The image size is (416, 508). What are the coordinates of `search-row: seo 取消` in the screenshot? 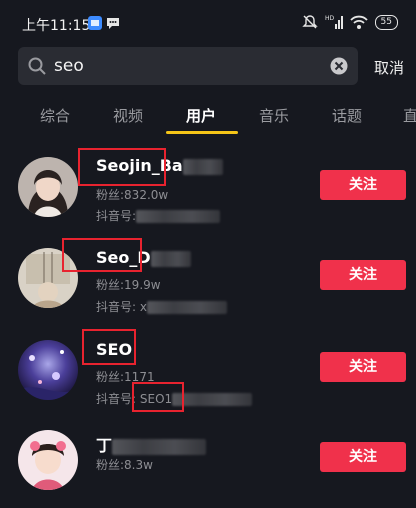 It's located at (208, 67).